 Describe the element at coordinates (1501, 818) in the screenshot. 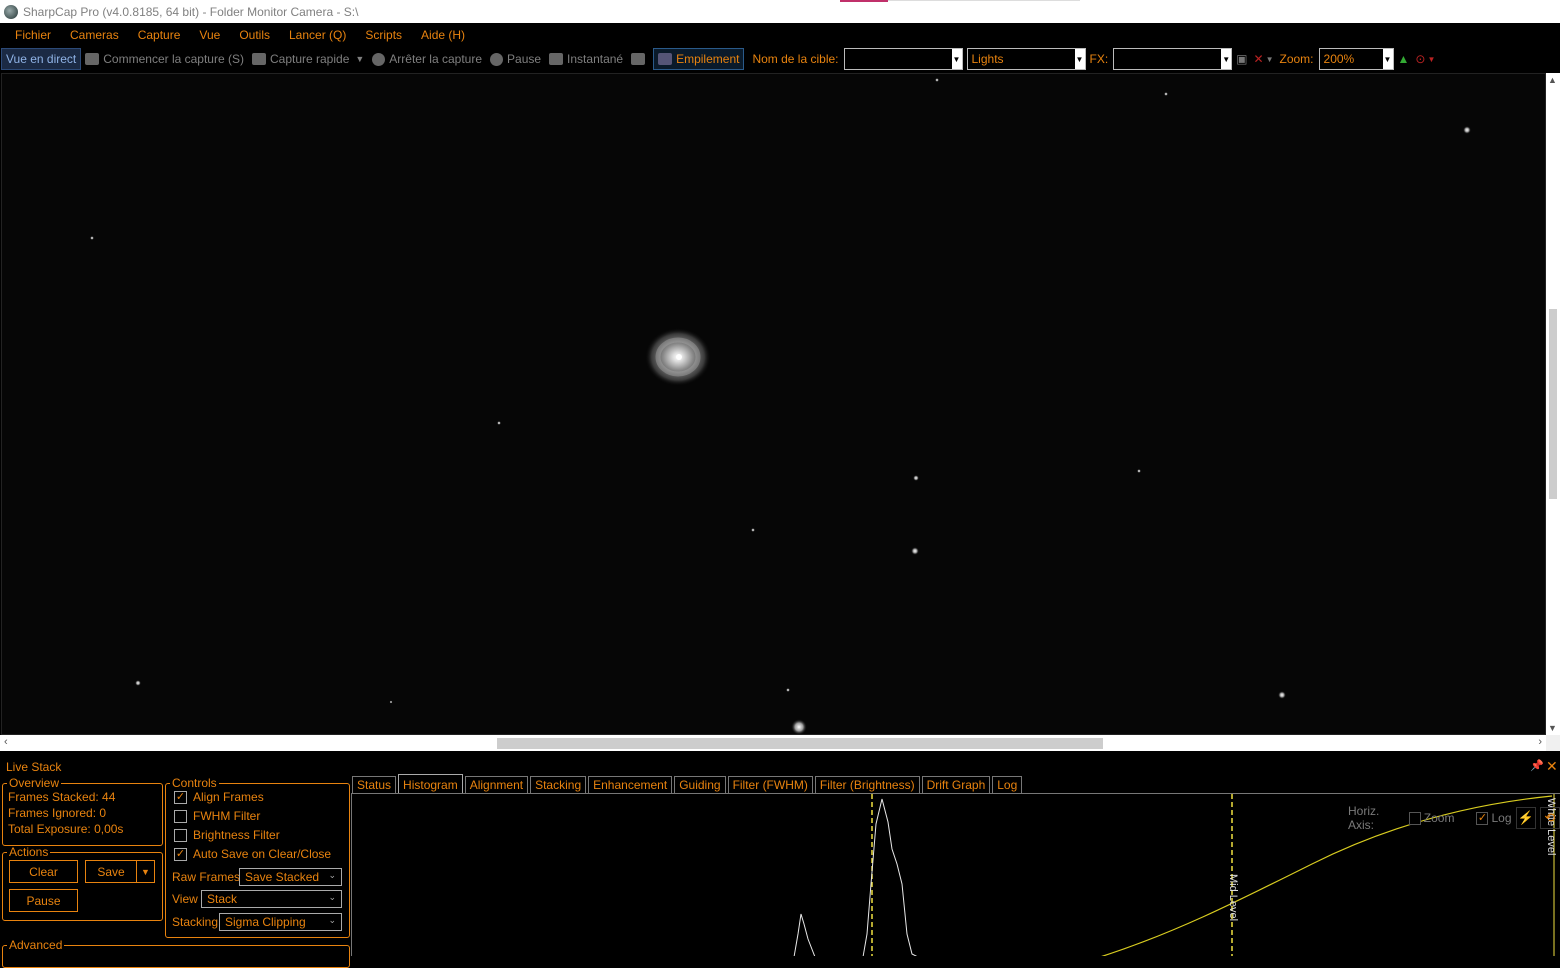

I see `log-axis-label: Log` at that location.